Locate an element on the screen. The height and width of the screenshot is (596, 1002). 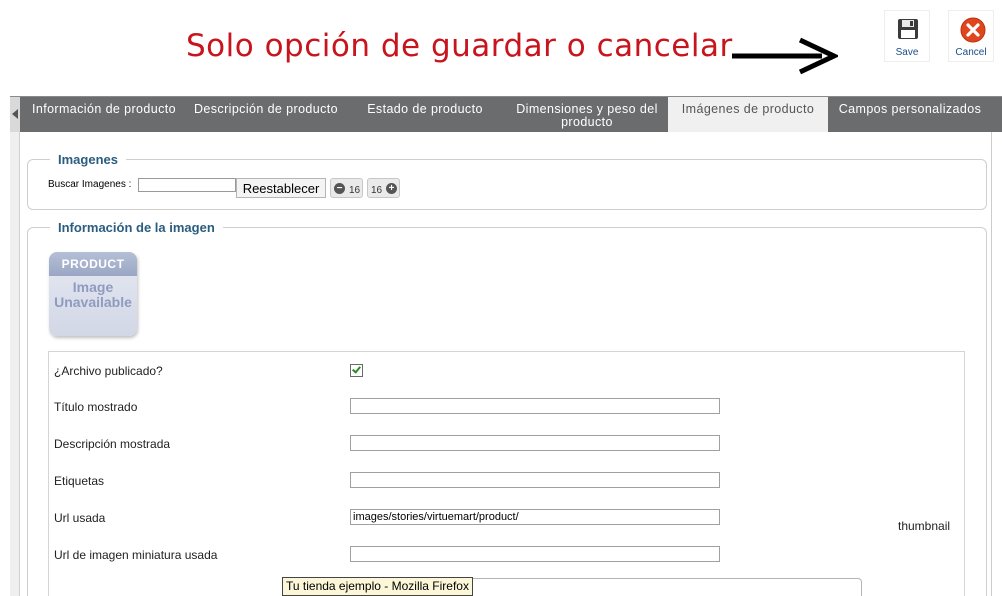
arrow-right-icon is located at coordinates (785, 56).